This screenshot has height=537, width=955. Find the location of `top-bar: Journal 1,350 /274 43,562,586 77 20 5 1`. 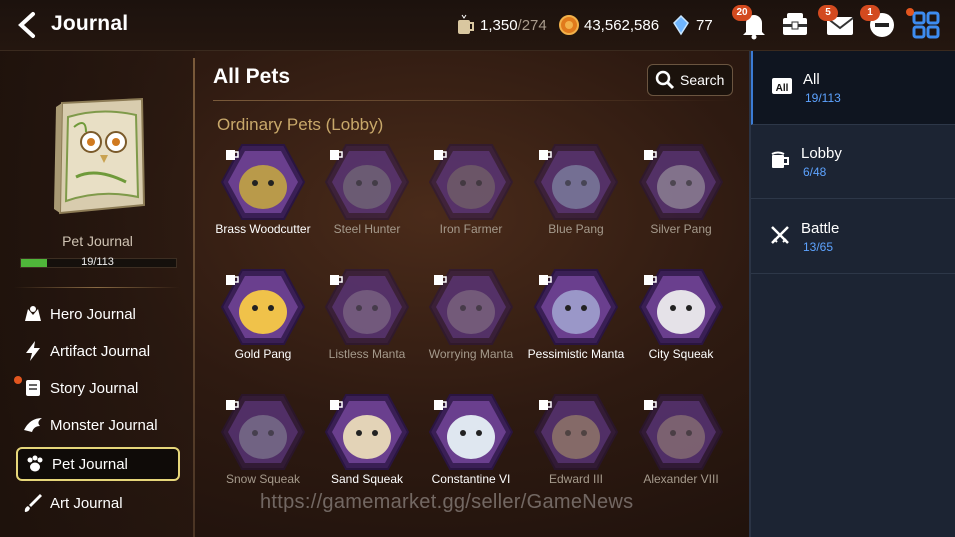

top-bar: Journal 1,350 /274 43,562,586 77 20 5 1 is located at coordinates (477, 25).